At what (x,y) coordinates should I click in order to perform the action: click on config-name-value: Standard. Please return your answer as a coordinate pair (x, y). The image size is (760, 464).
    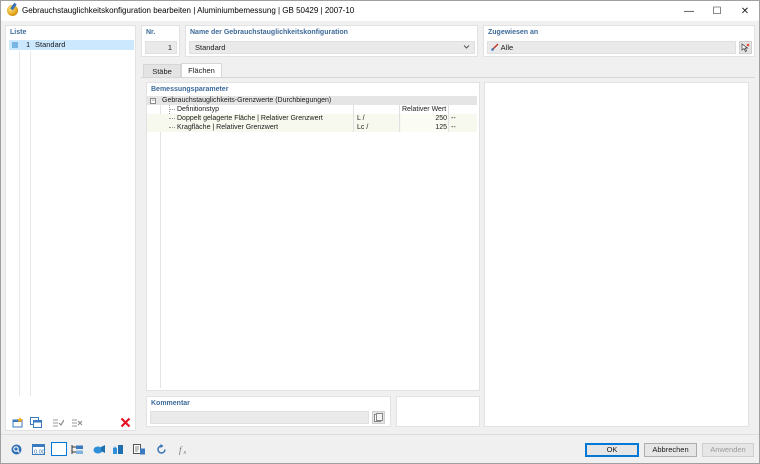
    Looking at the image, I should click on (210, 47).